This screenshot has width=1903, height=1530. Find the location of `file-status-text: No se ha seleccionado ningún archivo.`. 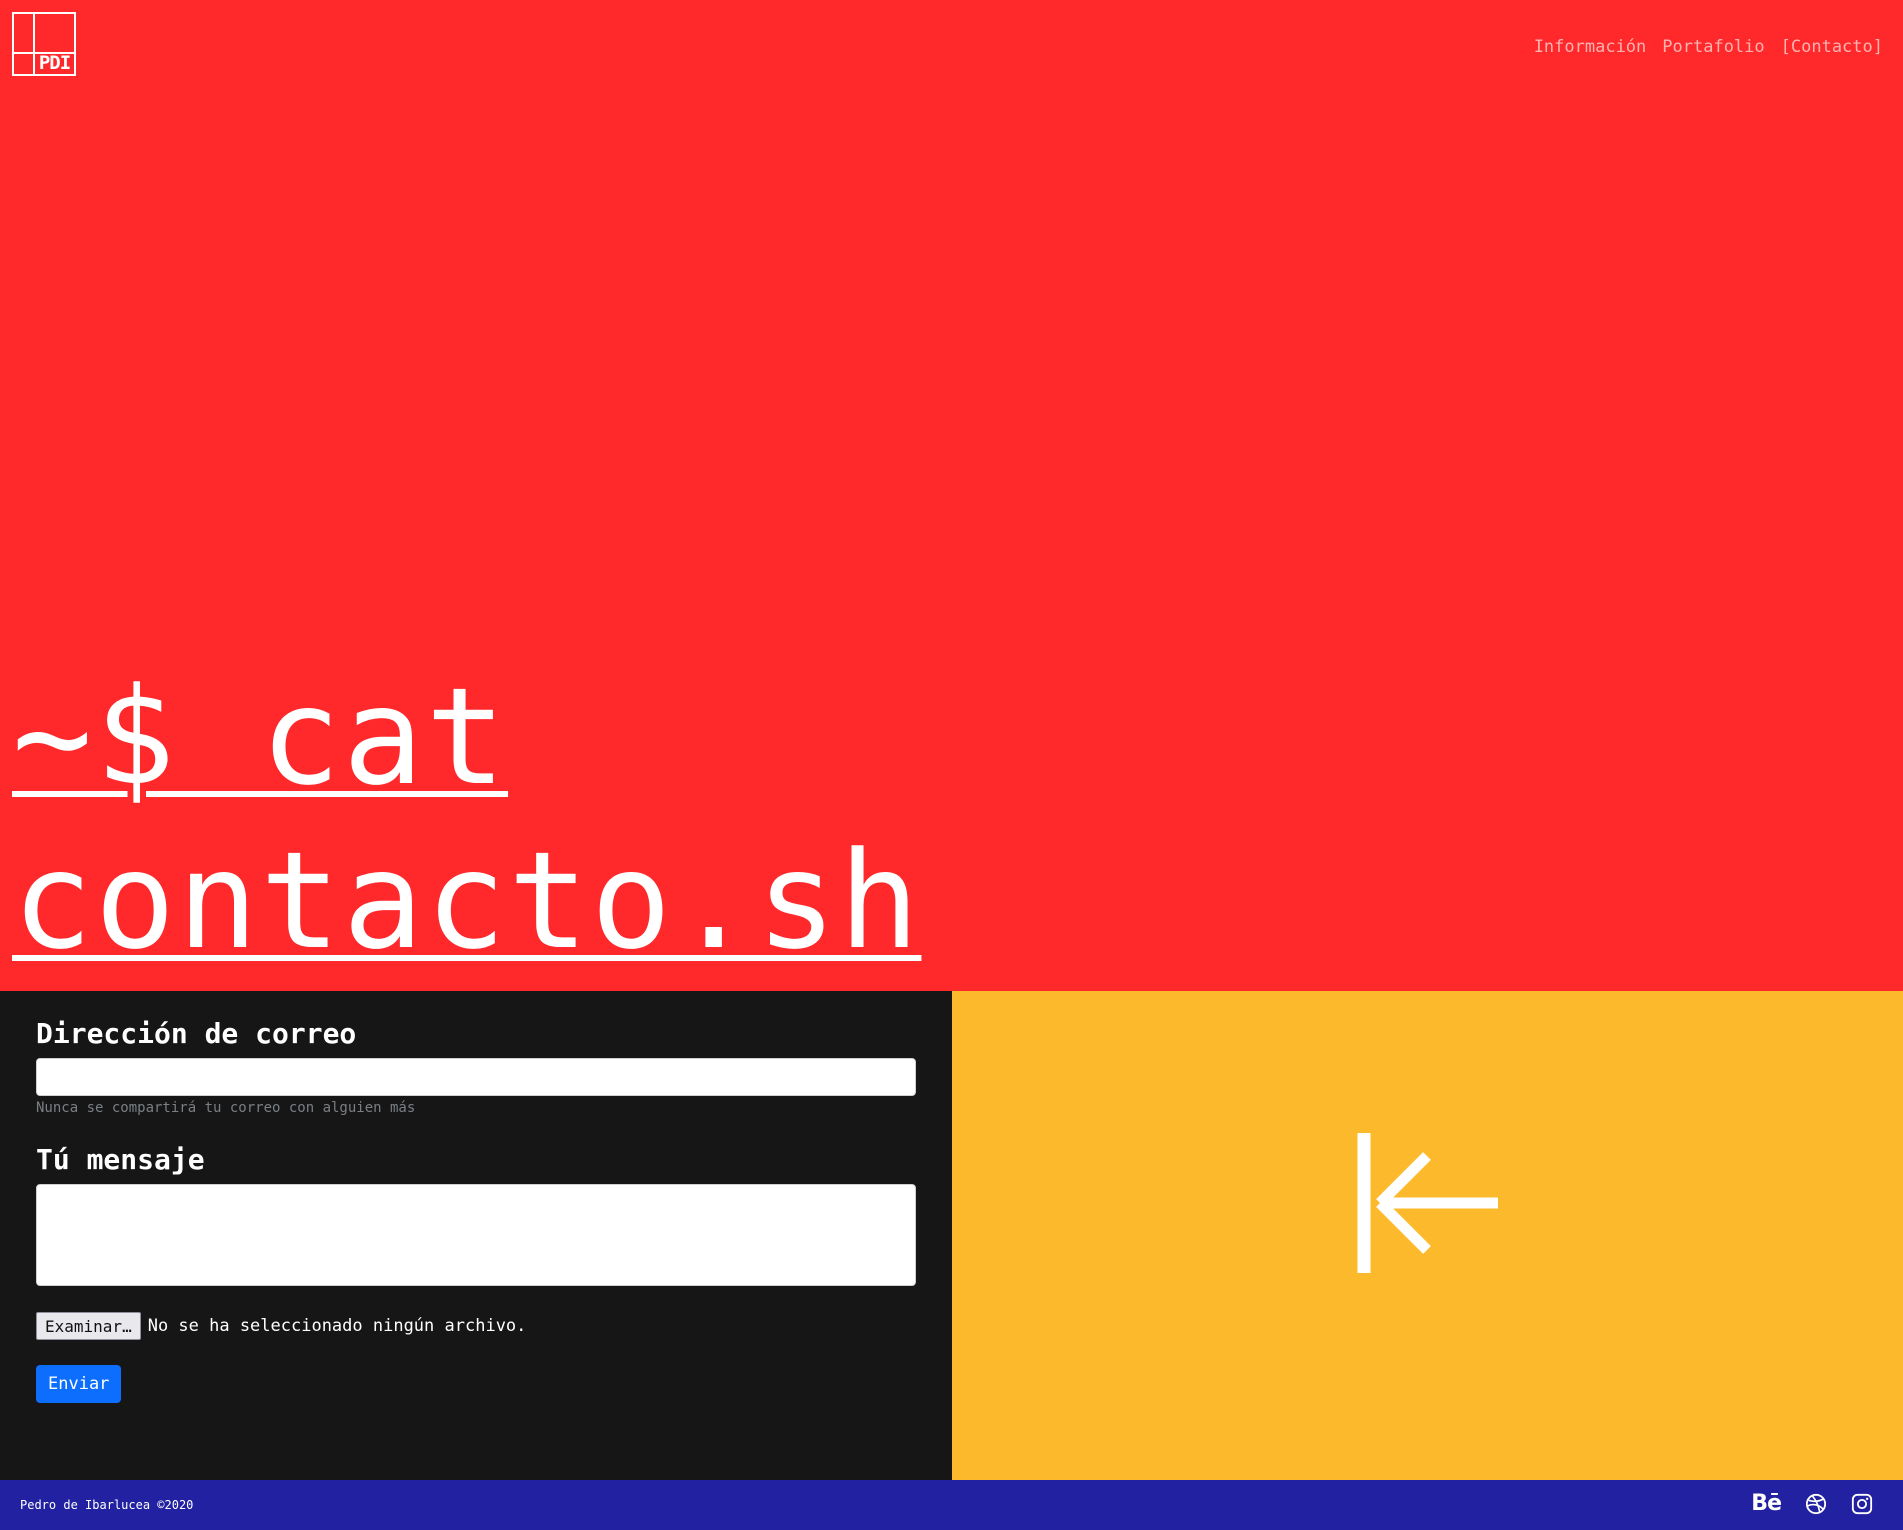

file-status-text: No se ha seleccionado ningún archivo. is located at coordinates (337, 1326).